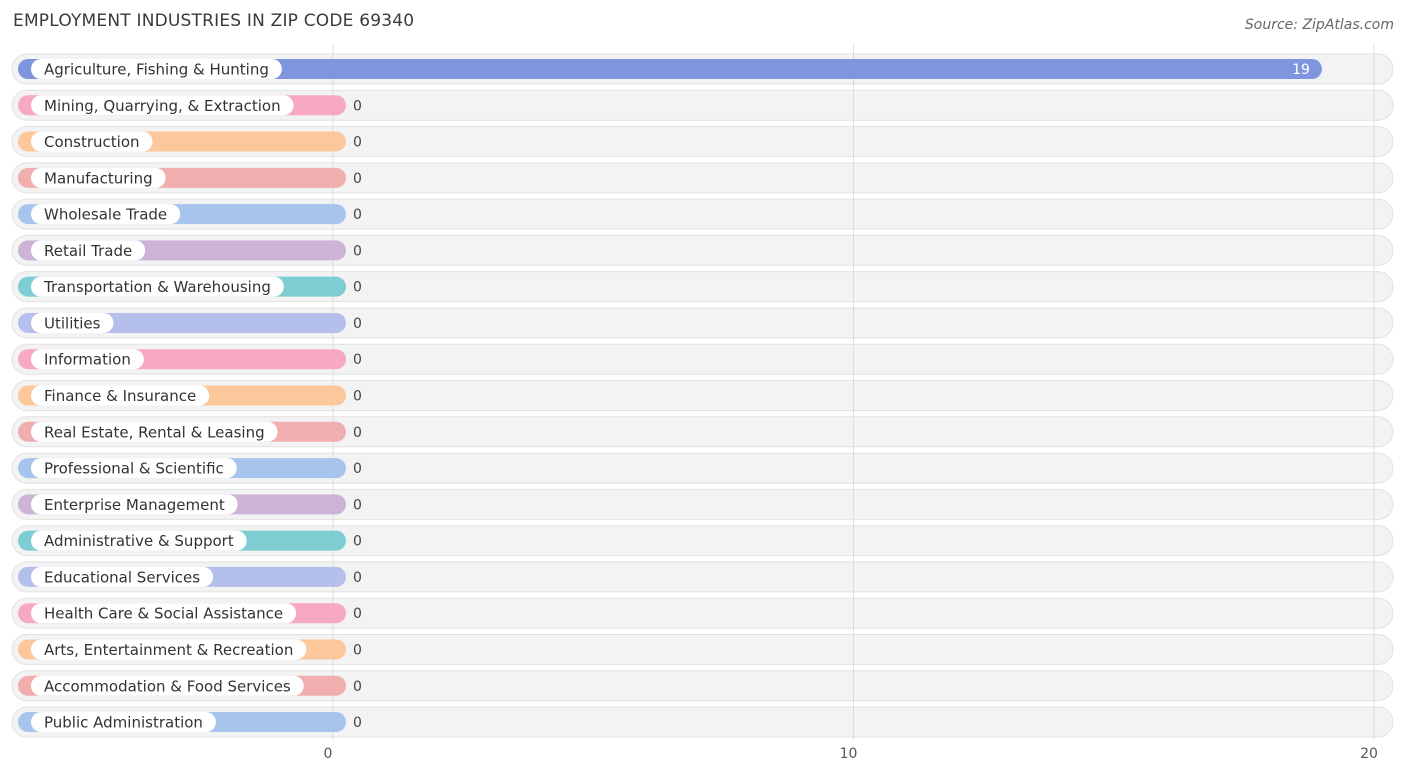 This screenshot has width=1406, height=777. I want to click on category-label: Manufacturing, so click(98, 178).